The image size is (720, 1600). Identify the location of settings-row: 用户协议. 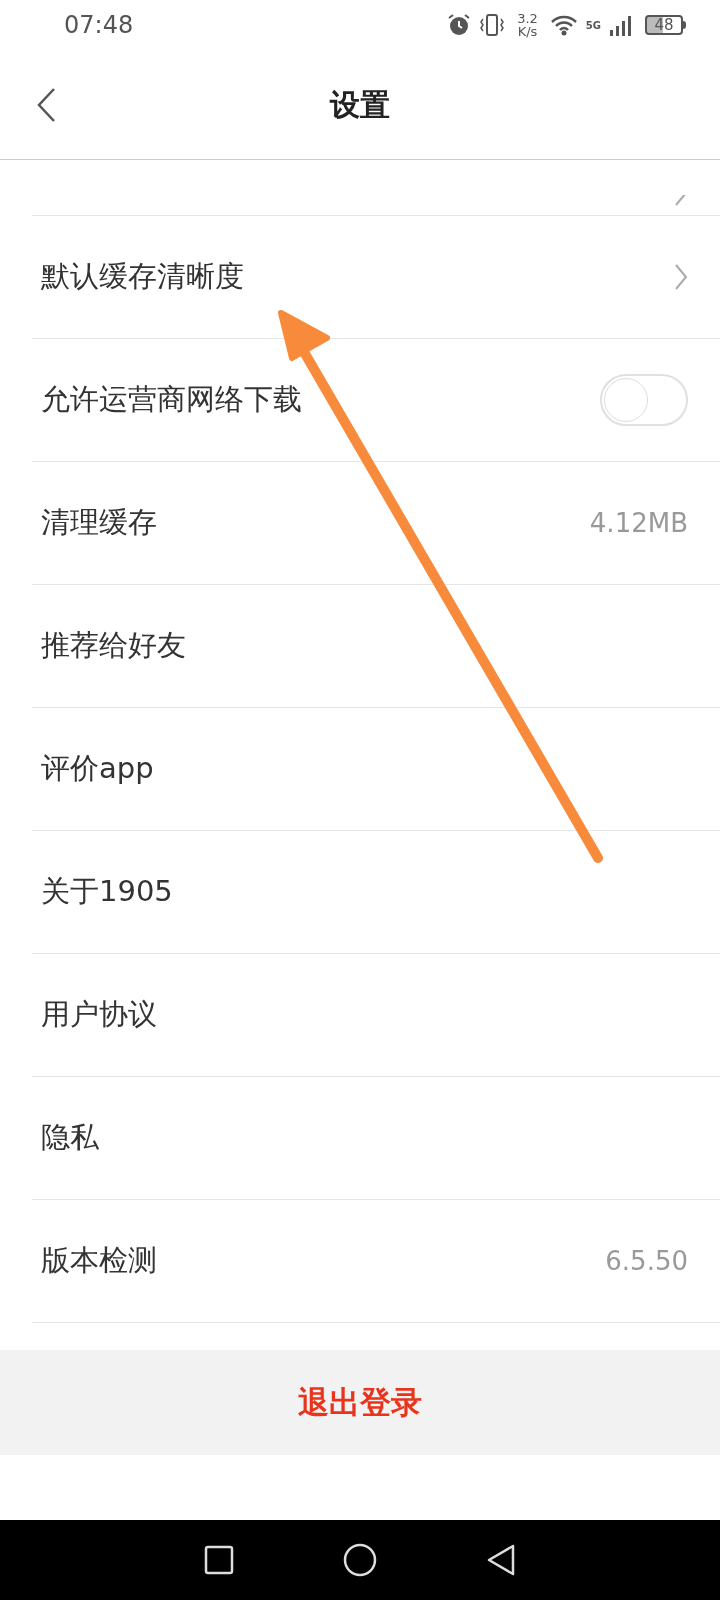
(376, 1015).